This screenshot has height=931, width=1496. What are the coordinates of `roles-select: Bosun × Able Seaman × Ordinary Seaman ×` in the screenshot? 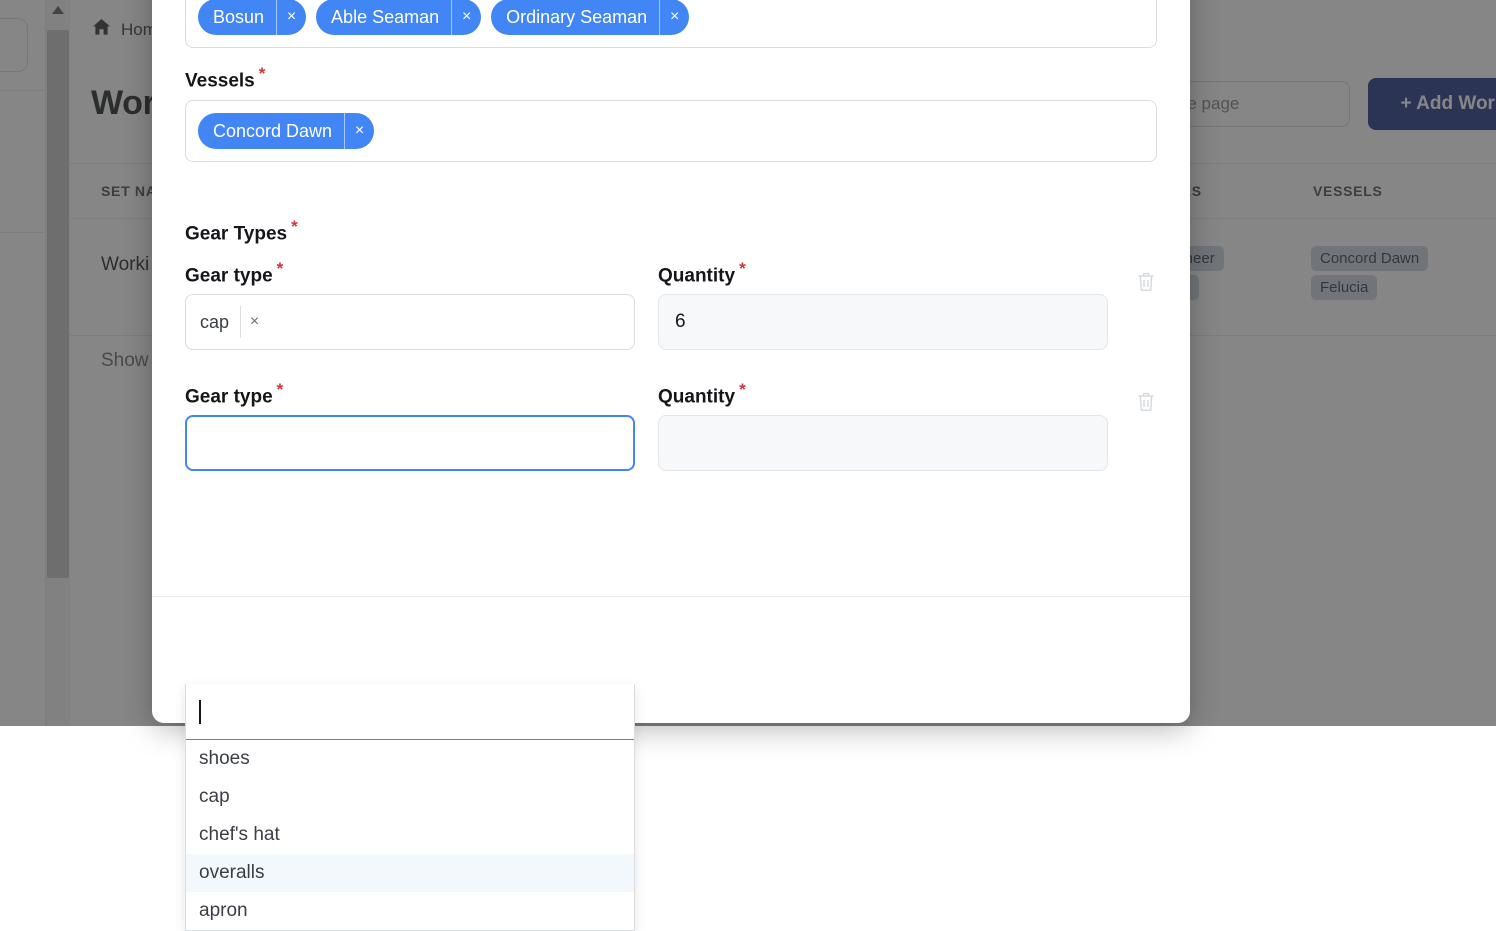 It's located at (671, 24).